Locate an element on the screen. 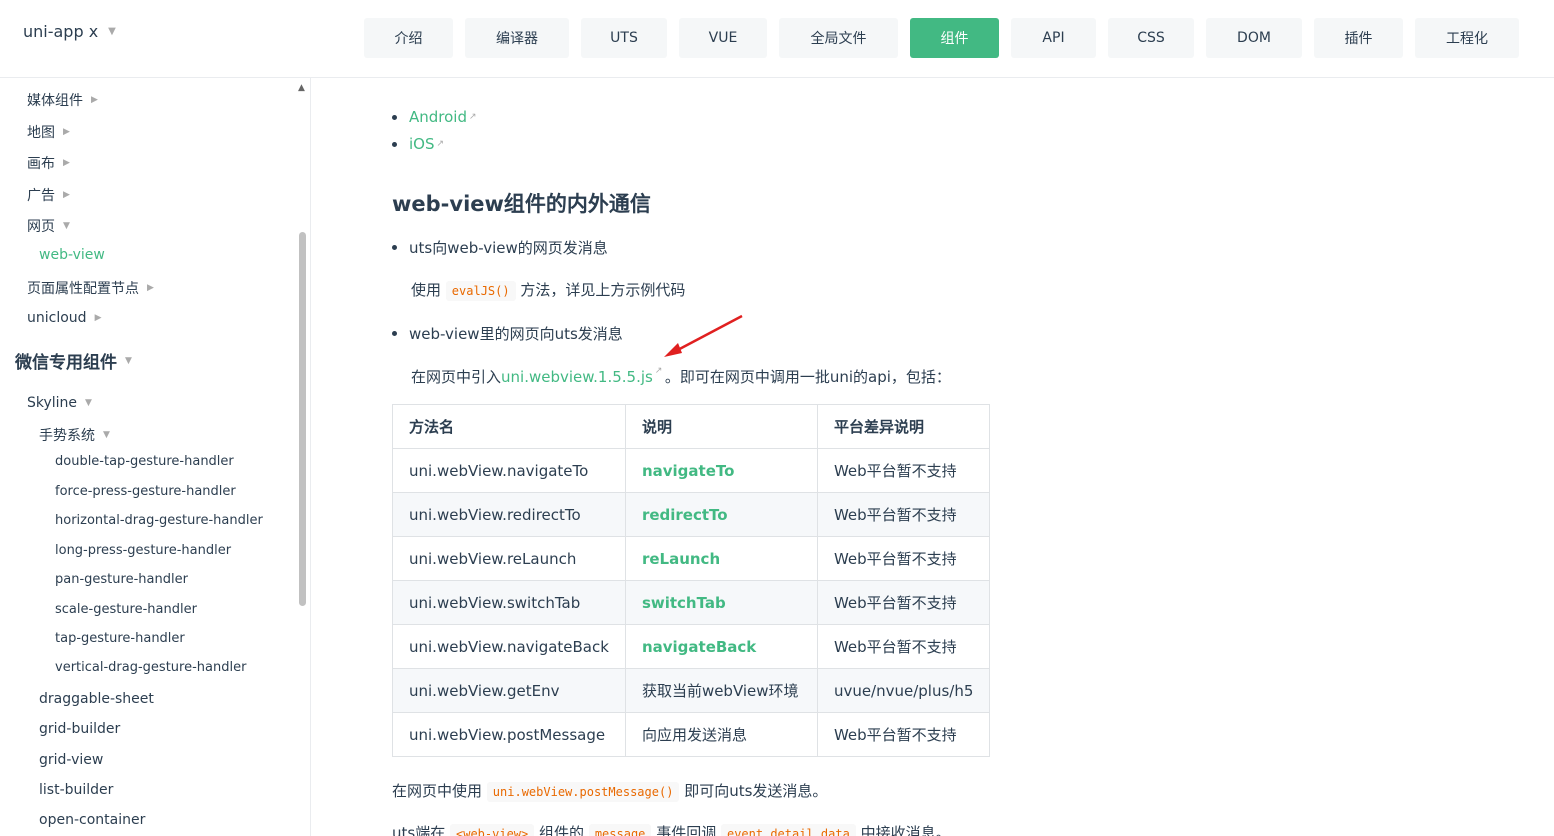 Image resolution: width=1554 pixels, height=836 pixels. sidebar-item: scale-gesture-handler is located at coordinates (126, 609).